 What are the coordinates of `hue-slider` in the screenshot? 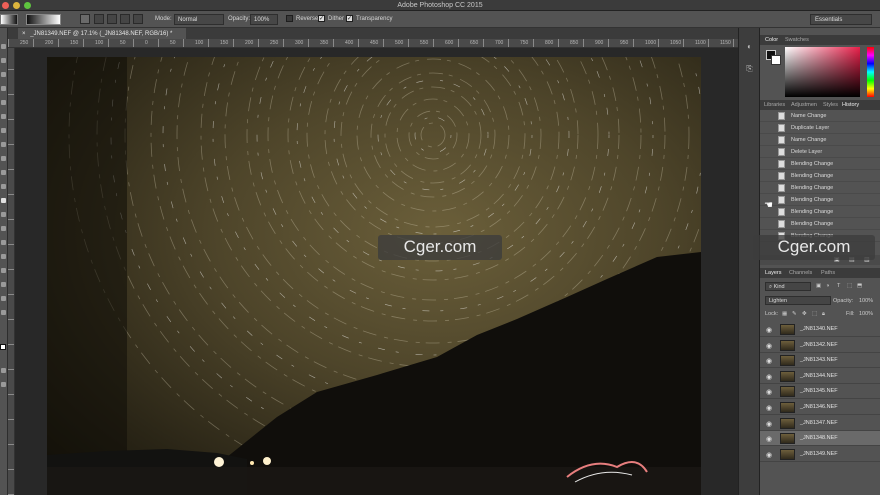 It's located at (870, 72).